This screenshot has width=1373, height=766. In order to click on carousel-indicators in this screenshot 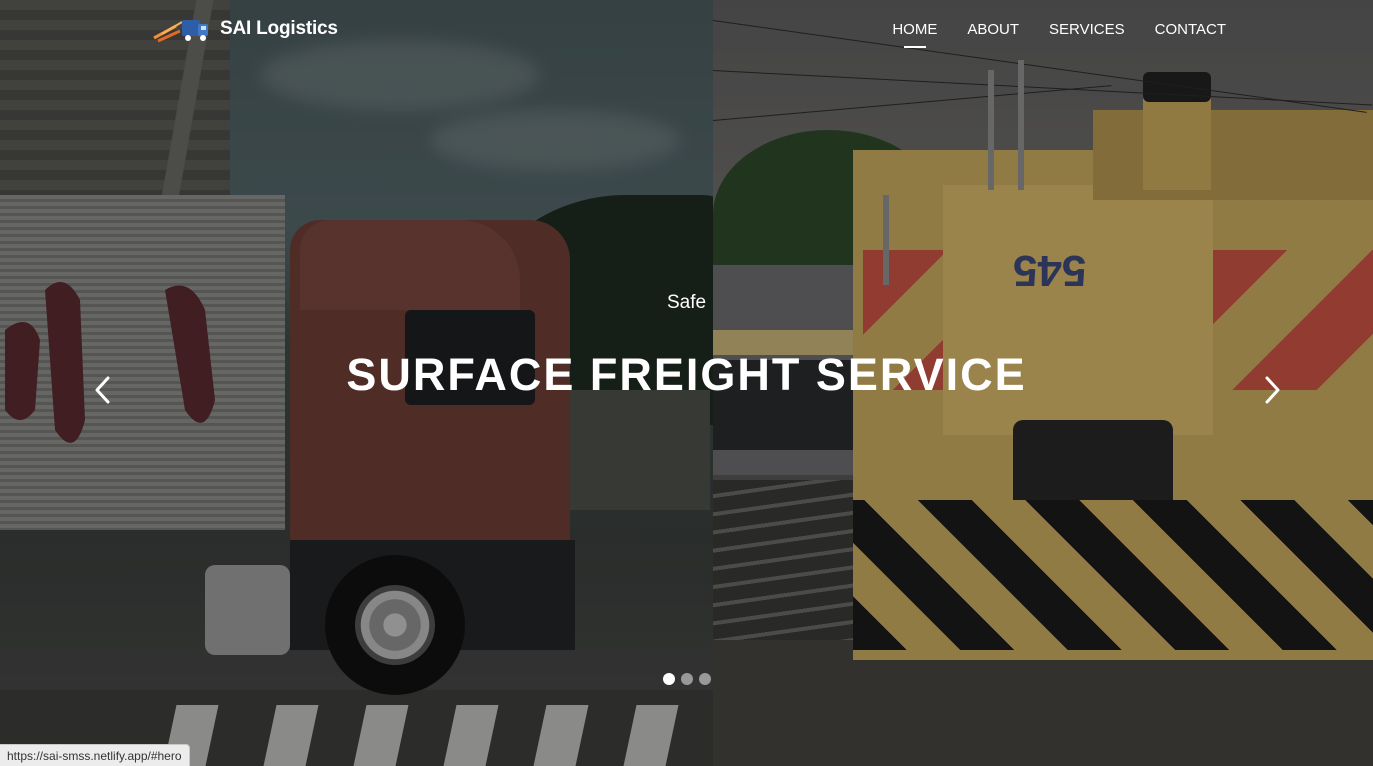, I will do `click(687, 679)`.